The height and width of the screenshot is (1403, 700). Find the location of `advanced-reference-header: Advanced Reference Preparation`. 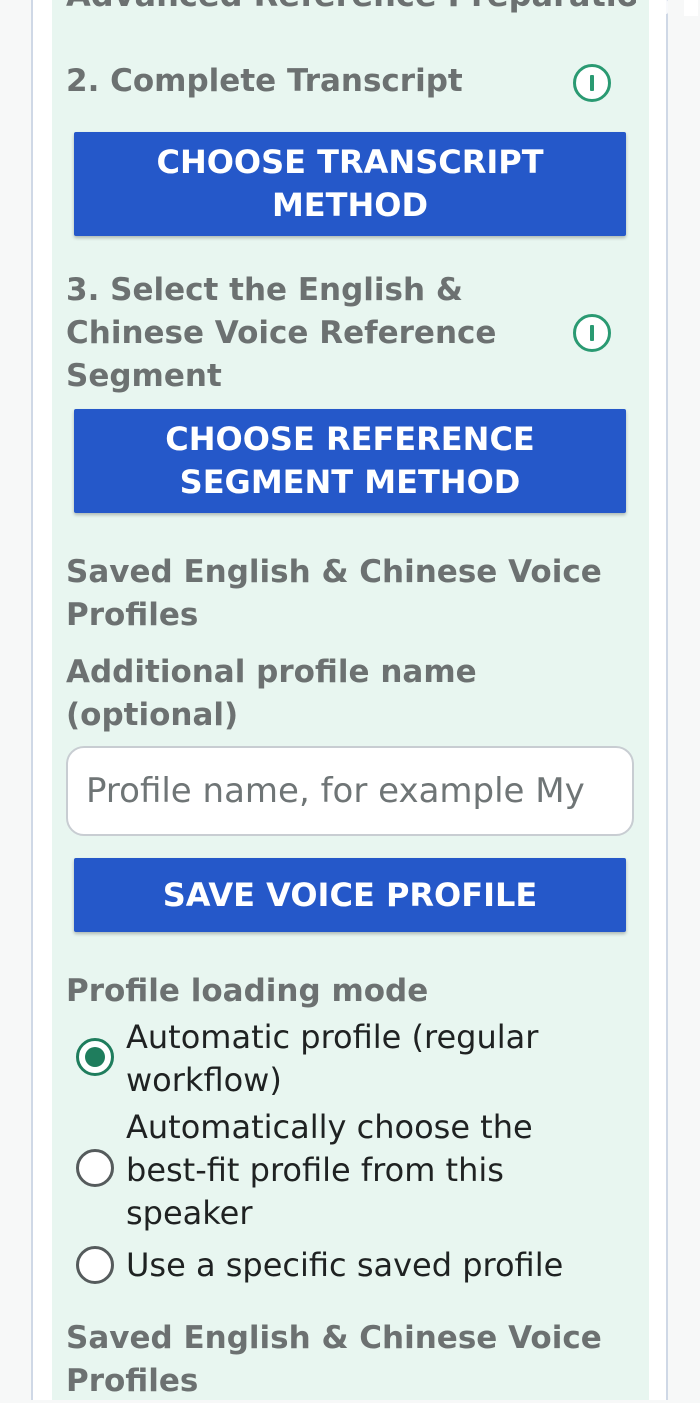

advanced-reference-header: Advanced Reference Preparation is located at coordinates (351, 8).